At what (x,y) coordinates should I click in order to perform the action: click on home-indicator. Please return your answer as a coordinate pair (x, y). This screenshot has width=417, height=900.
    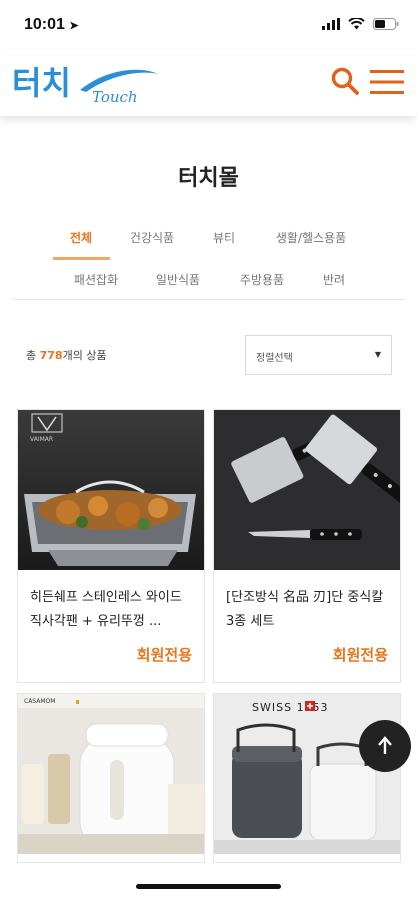
    Looking at the image, I should click on (208, 886).